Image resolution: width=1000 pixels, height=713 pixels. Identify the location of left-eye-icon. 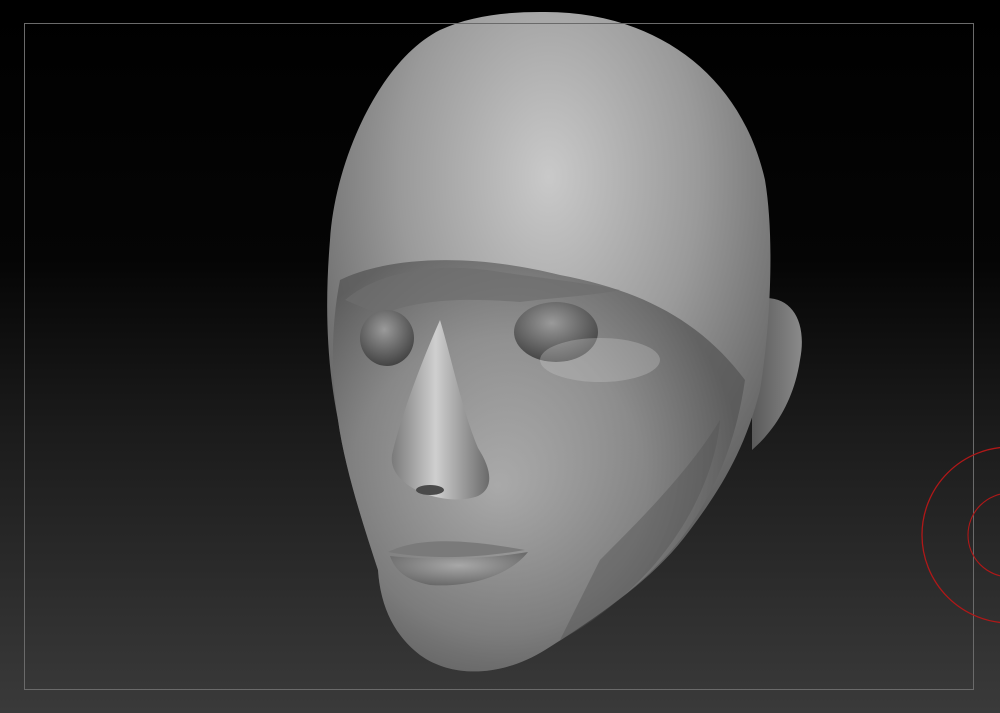
(387, 338).